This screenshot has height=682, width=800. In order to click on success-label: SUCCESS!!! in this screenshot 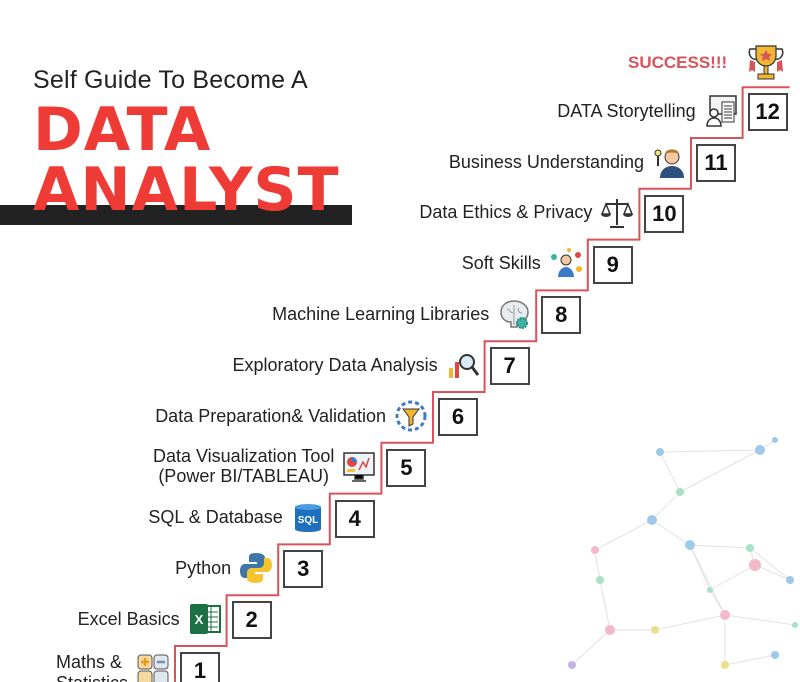, I will do `click(678, 62)`.